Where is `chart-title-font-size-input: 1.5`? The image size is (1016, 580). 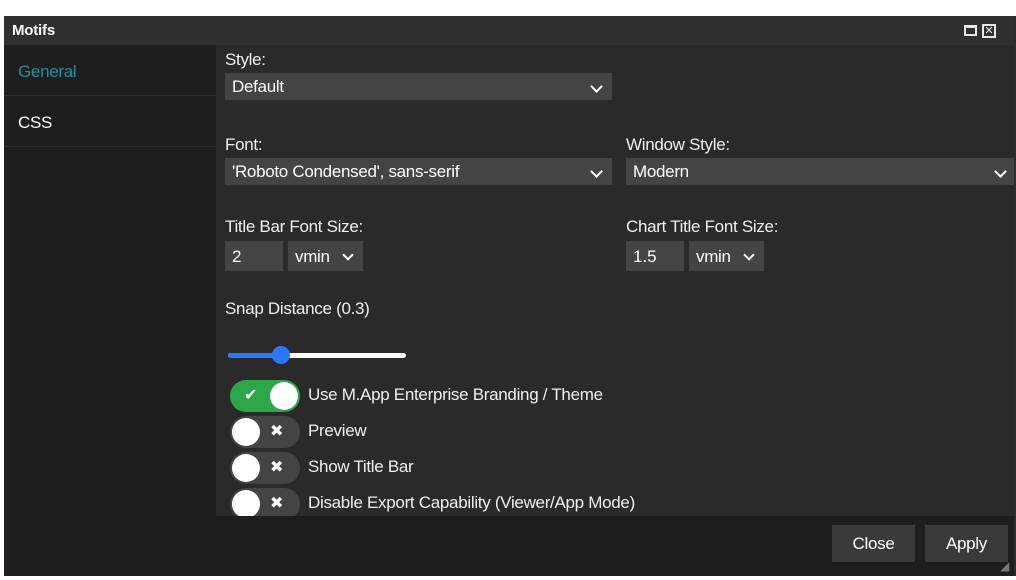 chart-title-font-size-input: 1.5 is located at coordinates (655, 256).